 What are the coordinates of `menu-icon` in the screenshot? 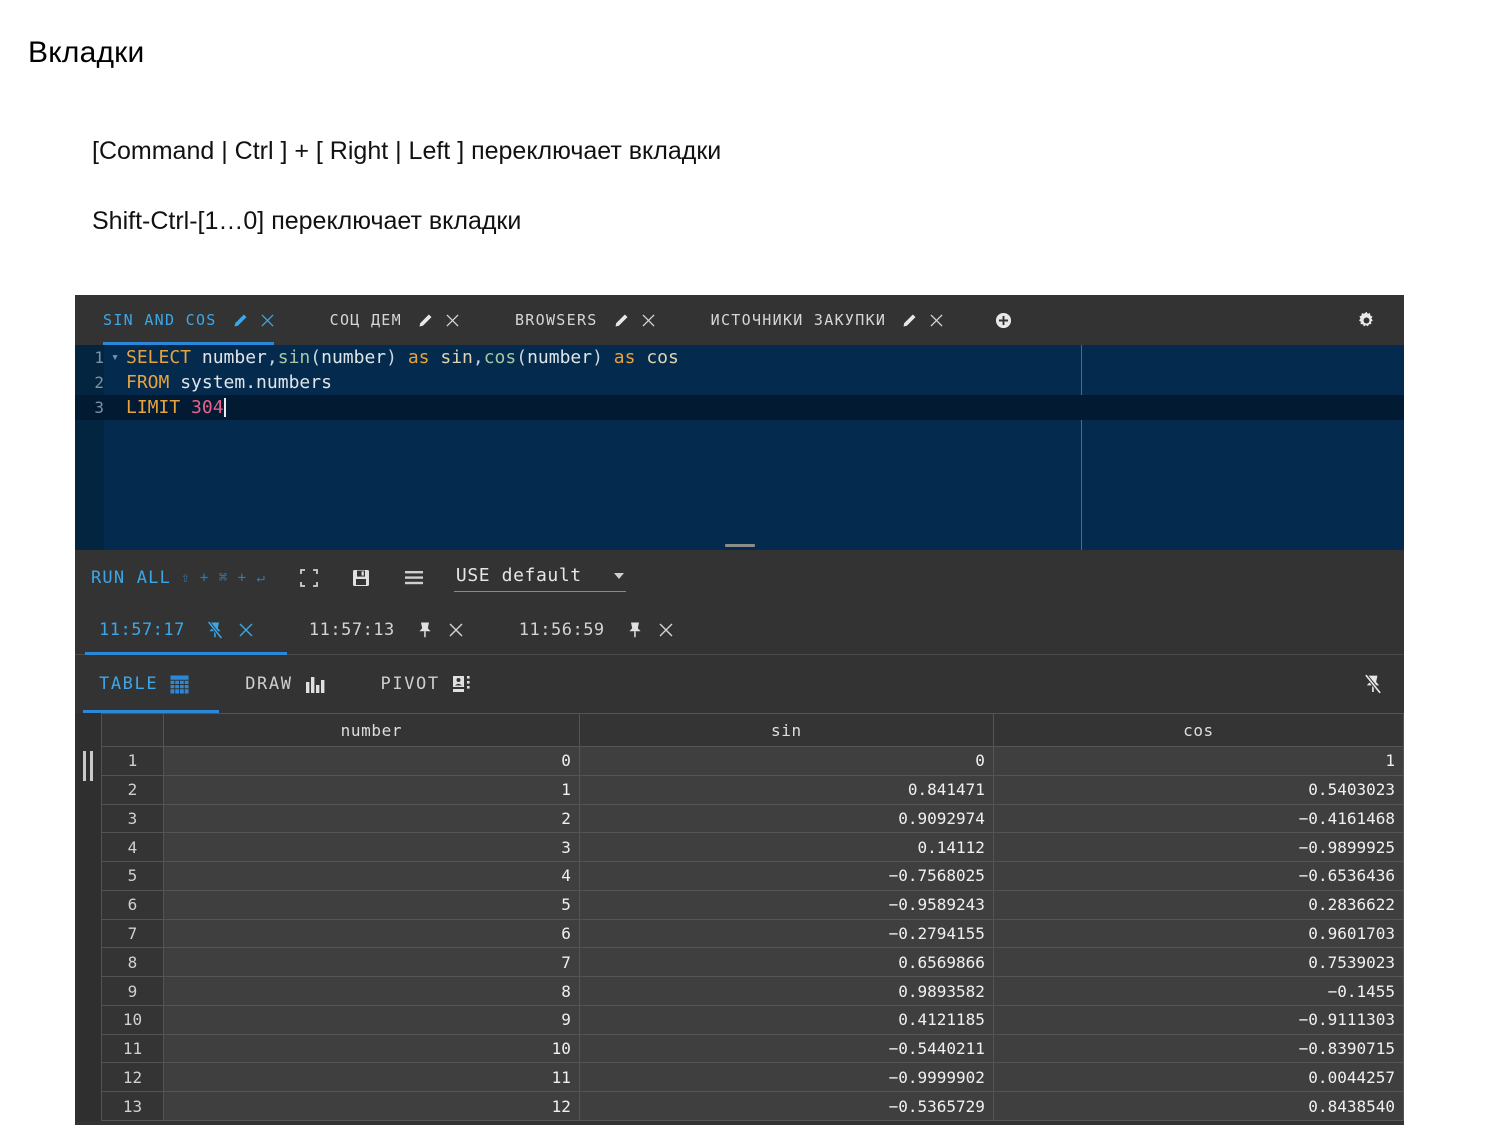 It's located at (414, 578).